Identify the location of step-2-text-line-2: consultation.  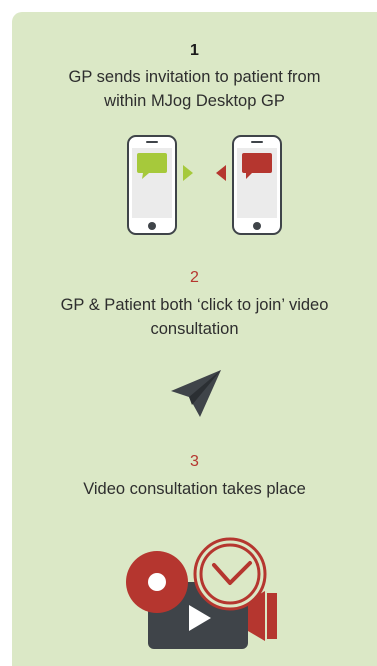
(194, 329).